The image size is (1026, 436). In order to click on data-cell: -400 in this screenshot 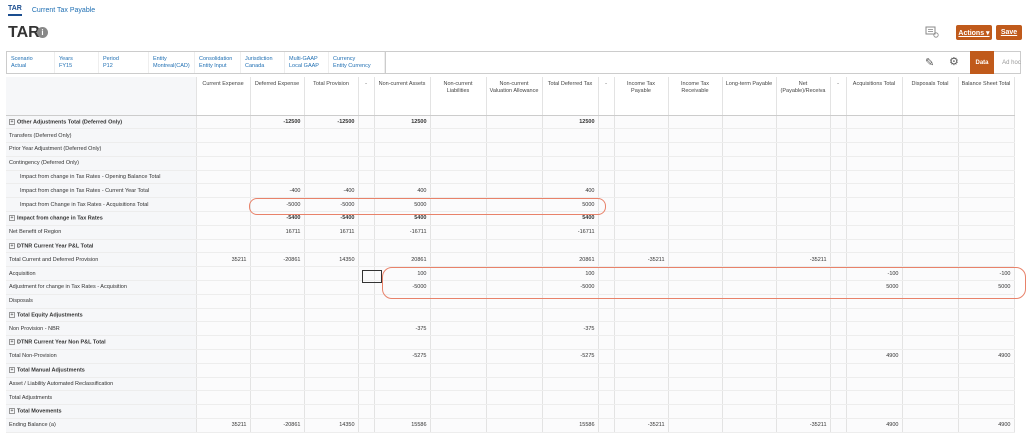, I will do `click(331, 191)`.